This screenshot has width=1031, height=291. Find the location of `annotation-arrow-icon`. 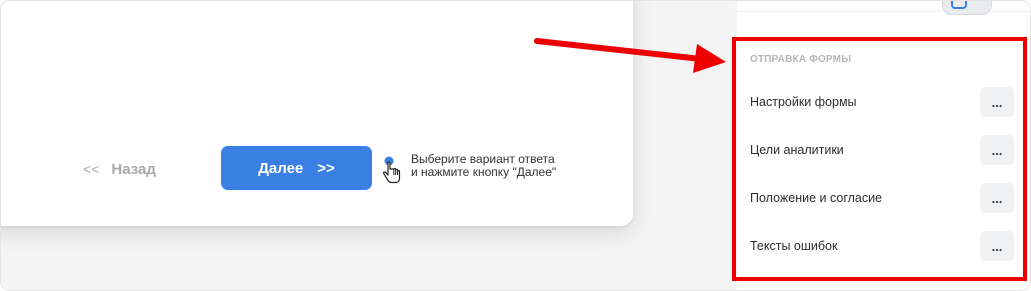

annotation-arrow-icon is located at coordinates (630, 55).